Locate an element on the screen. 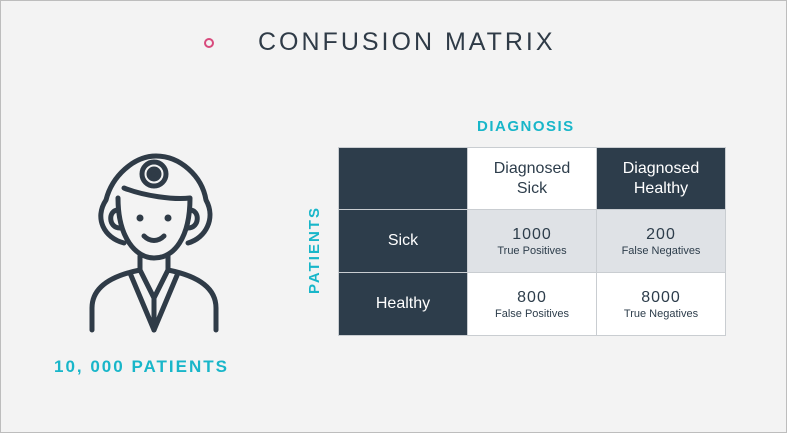 This screenshot has height=433, width=787. cell-description: True Positives is located at coordinates (532, 250).